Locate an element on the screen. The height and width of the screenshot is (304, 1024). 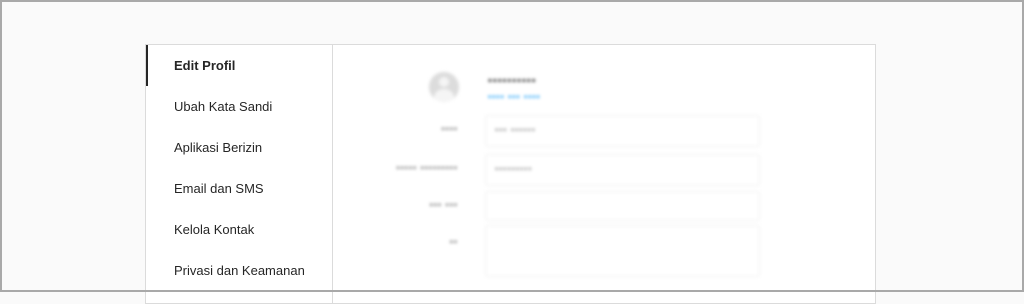
profile-username: •••••••••• is located at coordinates (512, 81).